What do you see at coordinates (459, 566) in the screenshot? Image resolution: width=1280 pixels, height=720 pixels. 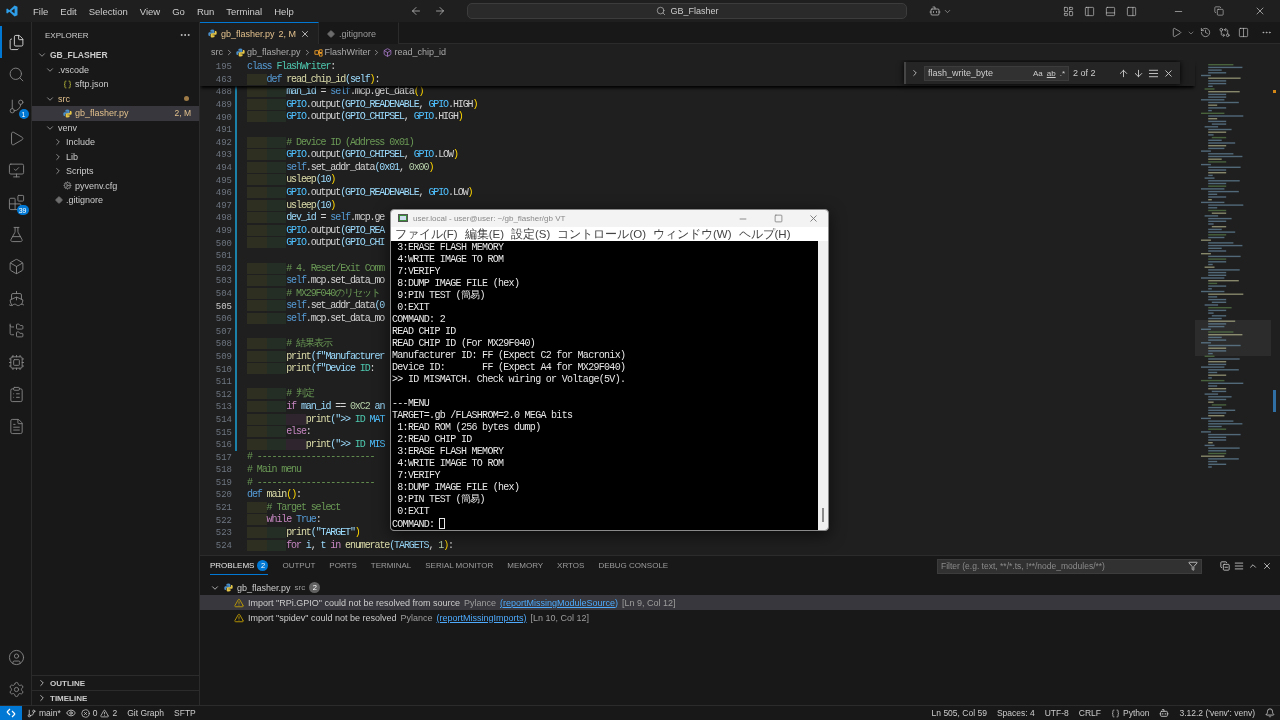 I see `panel-tab: SERIAL MONITOR` at bounding box center [459, 566].